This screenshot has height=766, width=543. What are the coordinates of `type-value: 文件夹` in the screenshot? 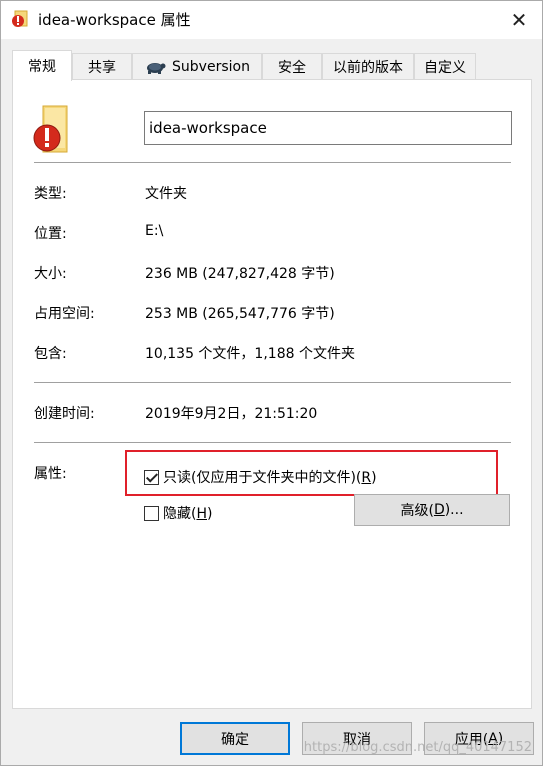 It's located at (166, 194).